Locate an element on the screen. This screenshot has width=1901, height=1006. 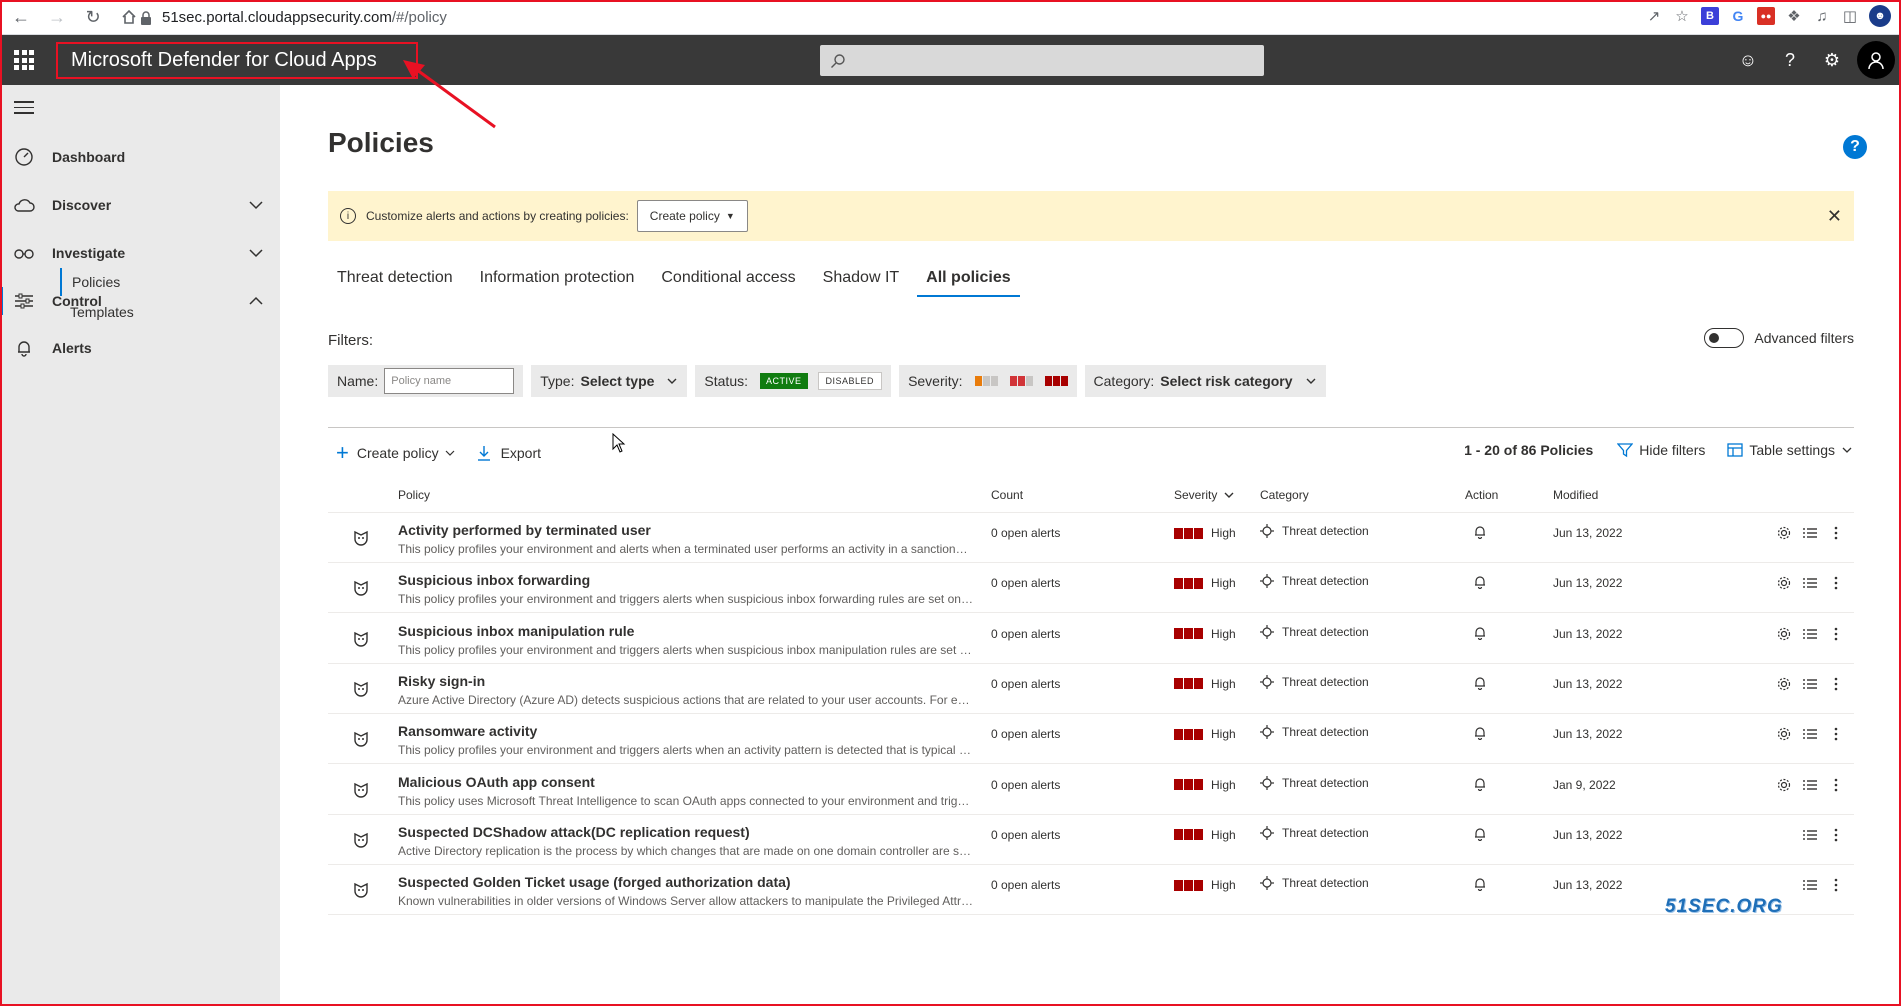
nav-alerts: Alerts is located at coordinates (140, 348).